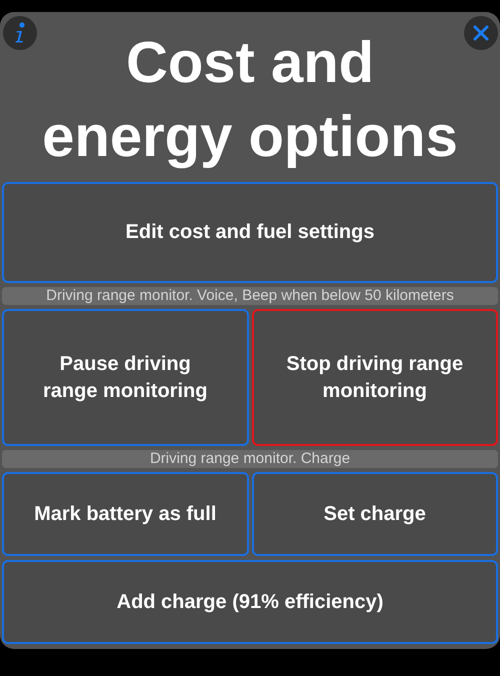  I want to click on option-button: Pause driving range monitoring, so click(125, 377).